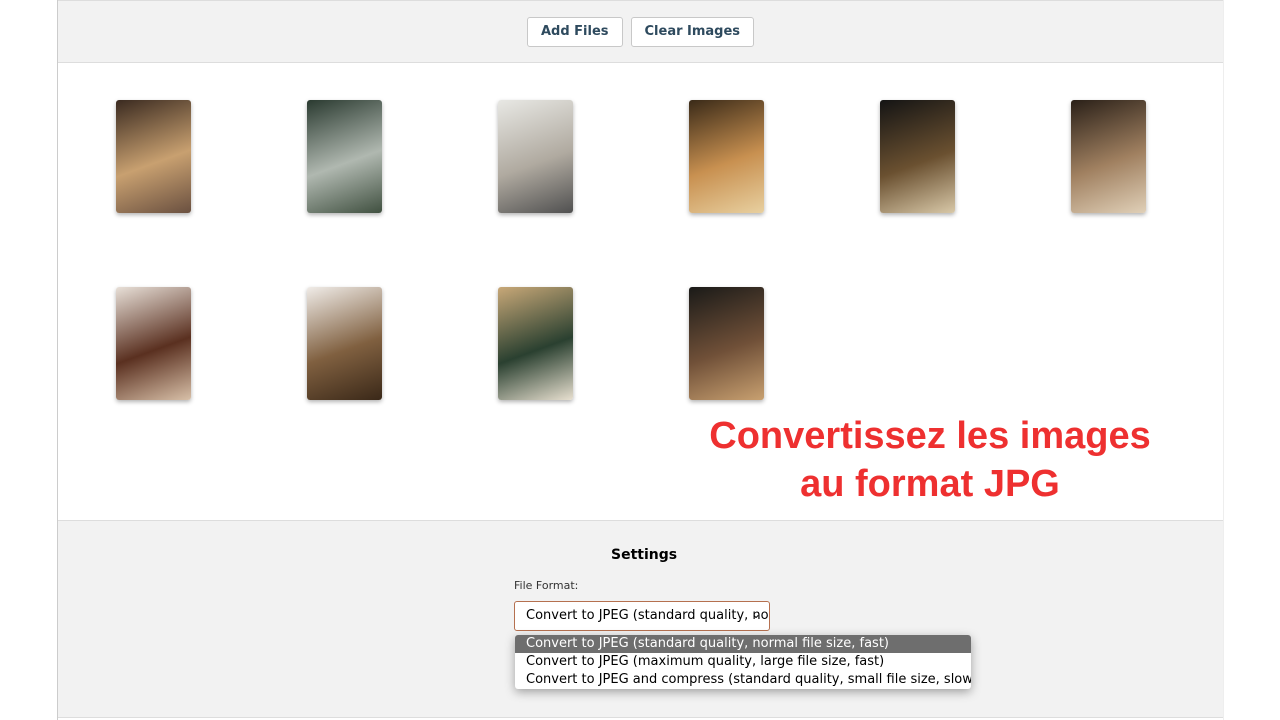 This screenshot has height=720, width=1280. What do you see at coordinates (644, 555) in the screenshot?
I see `settings-title: Settings` at bounding box center [644, 555].